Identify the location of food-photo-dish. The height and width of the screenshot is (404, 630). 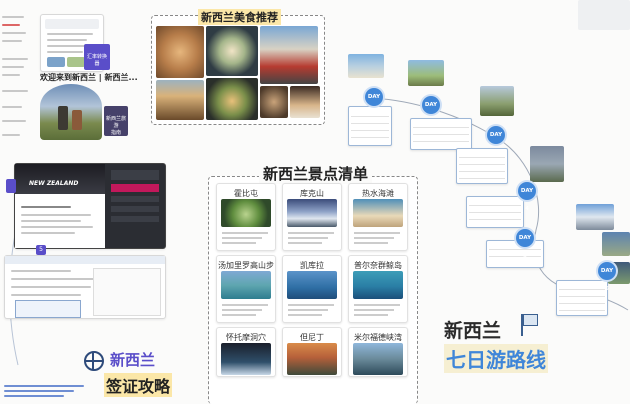
(274, 102).